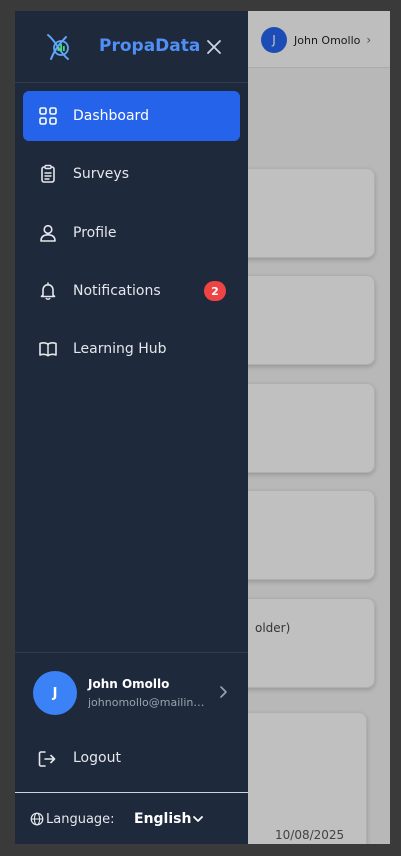 This screenshot has height=856, width=401. Describe the element at coordinates (198, 819) in the screenshot. I see `chevron-down-icon` at that location.